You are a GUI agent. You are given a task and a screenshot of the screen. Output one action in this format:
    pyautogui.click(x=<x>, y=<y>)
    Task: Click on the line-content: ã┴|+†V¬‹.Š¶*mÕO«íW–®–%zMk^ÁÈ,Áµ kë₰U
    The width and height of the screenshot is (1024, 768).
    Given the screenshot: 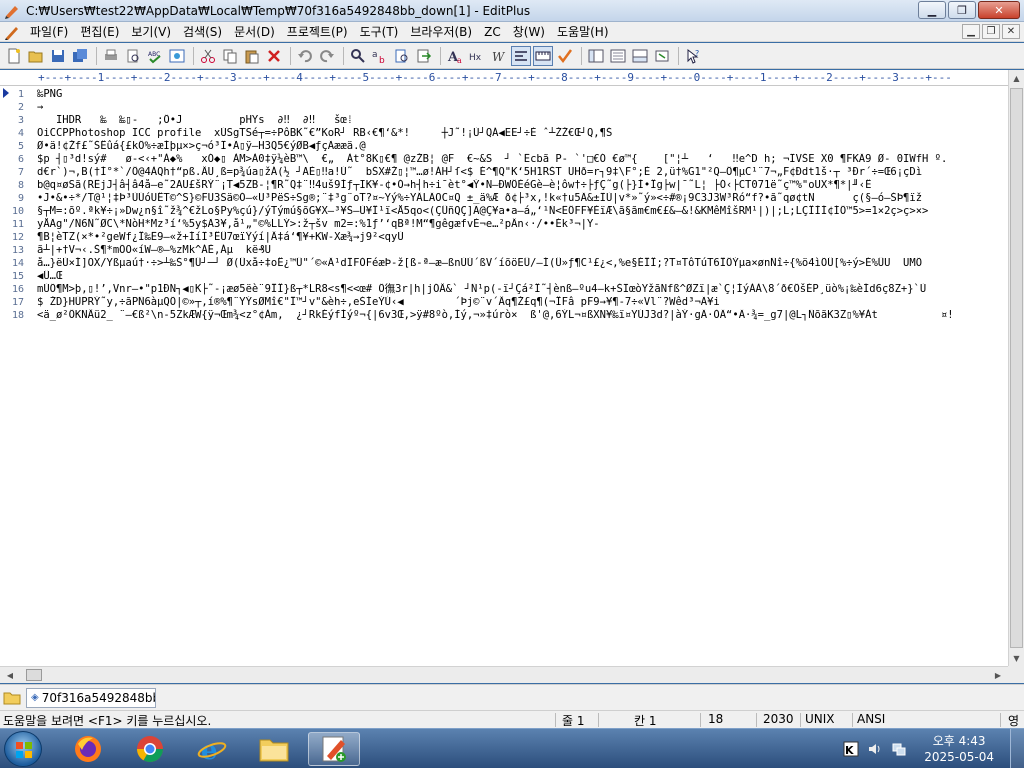 What is the action you would take?
    pyautogui.click(x=522, y=250)
    